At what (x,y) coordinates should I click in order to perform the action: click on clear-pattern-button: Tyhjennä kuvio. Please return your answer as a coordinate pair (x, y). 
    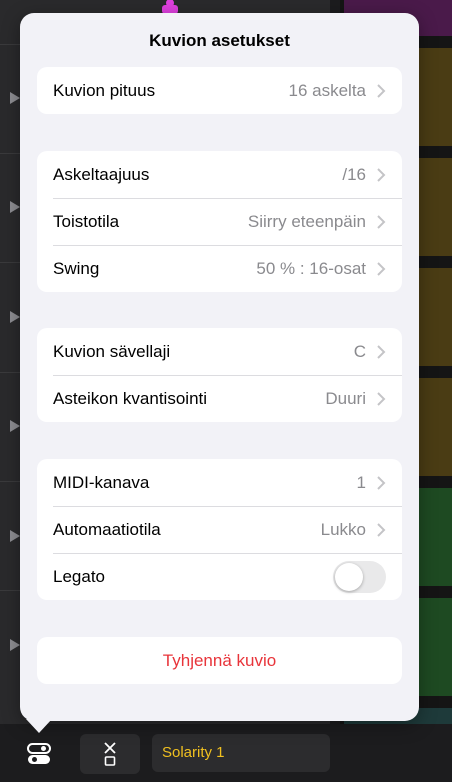
    Looking at the image, I should click on (219, 660).